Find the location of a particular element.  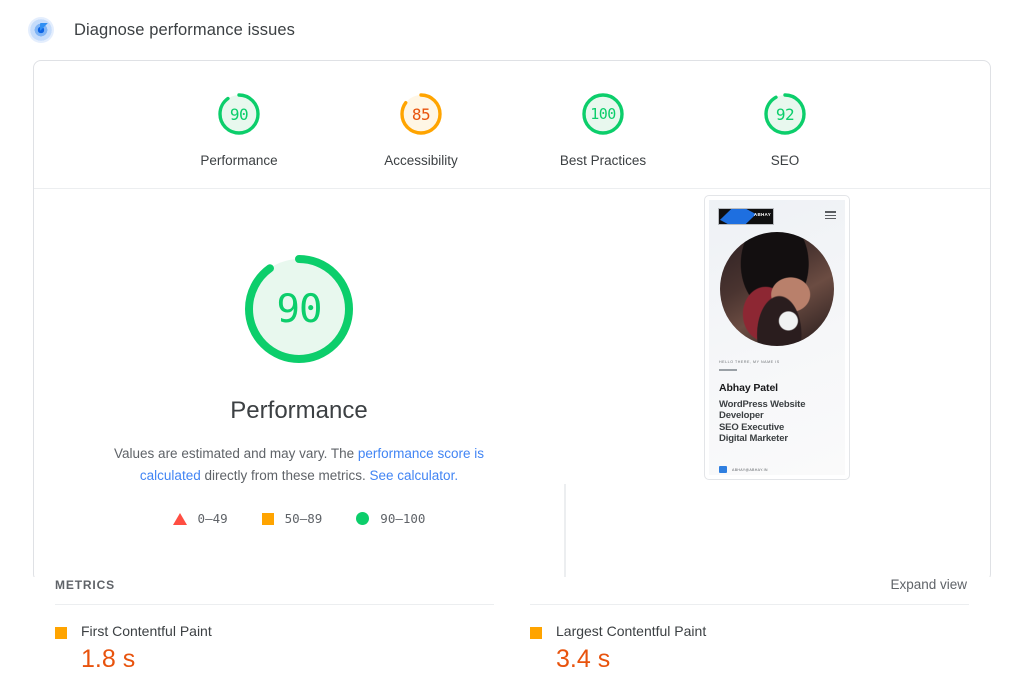

gauge-value-performance: 90 is located at coordinates (239, 114).